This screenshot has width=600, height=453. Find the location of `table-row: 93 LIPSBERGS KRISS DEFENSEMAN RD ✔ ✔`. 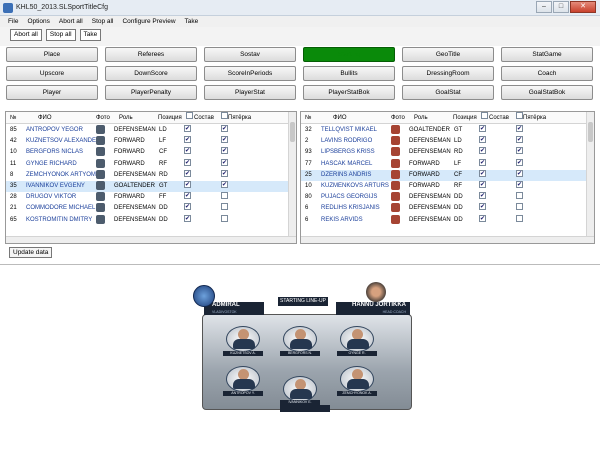

table-row: 93 LIPSBERGS KRISS DEFENSEMAN RD ✔ ✔ is located at coordinates (447, 152).